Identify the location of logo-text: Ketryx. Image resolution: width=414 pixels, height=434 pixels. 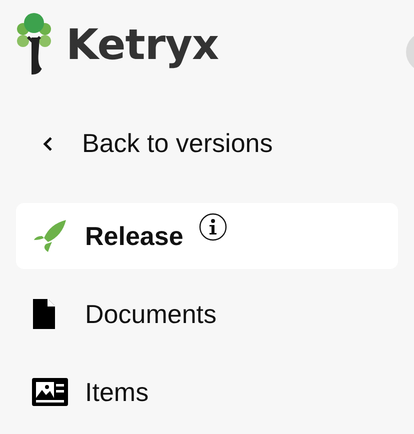
(142, 44).